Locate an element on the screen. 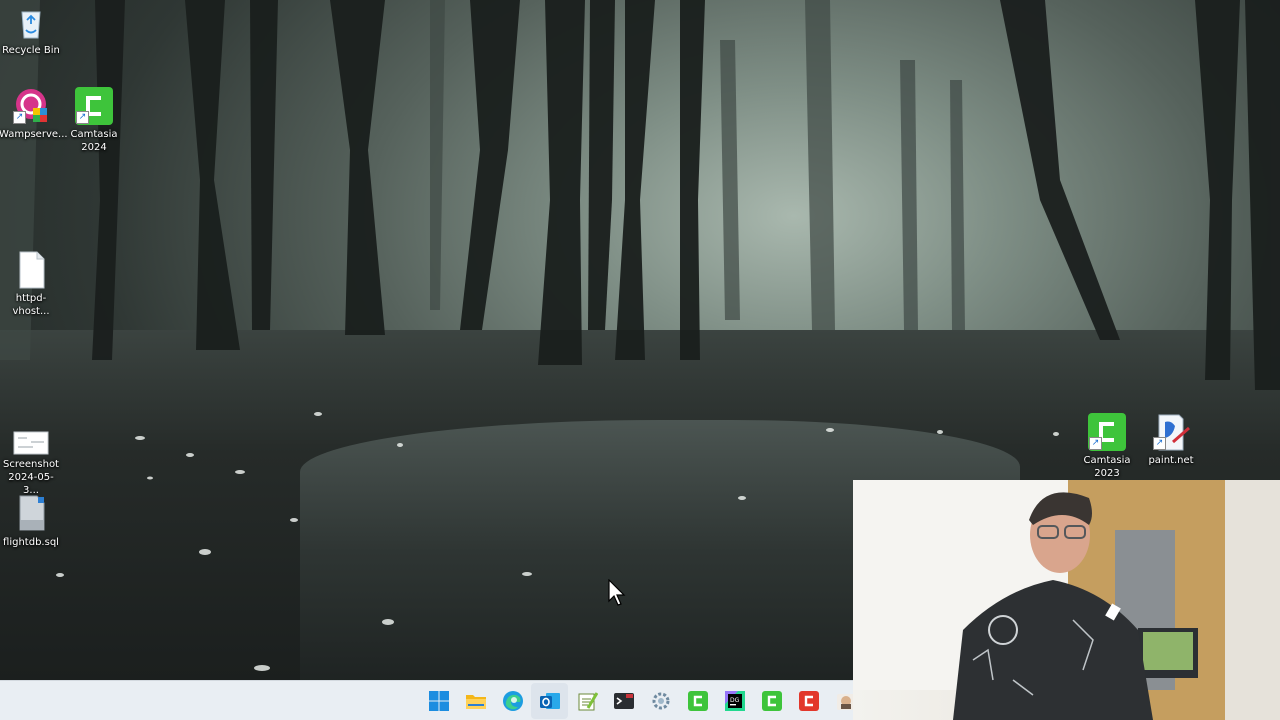 This screenshot has width=1280, height=720. desktop-icon-paintnet: ↗ paint.net is located at coordinates (1171, 439).